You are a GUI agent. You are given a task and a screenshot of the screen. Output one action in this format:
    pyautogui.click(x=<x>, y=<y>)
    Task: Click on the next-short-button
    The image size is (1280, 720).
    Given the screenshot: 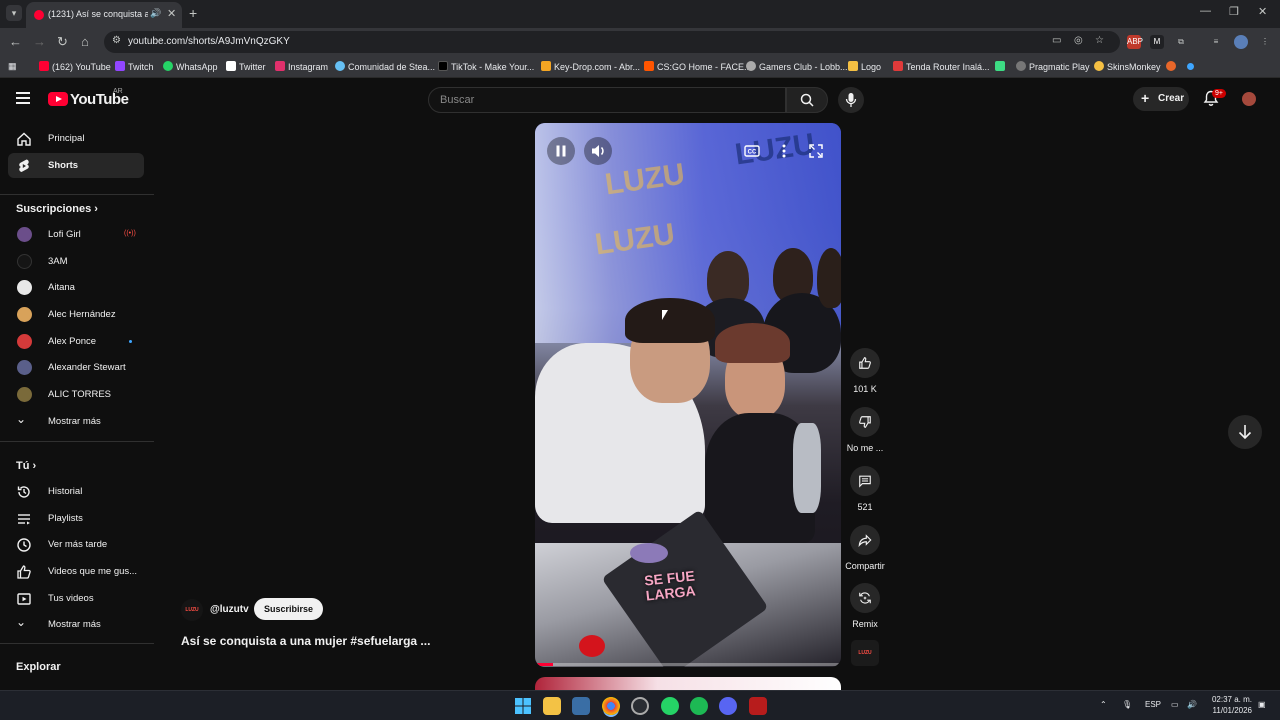 What is the action you would take?
    pyautogui.click(x=1245, y=432)
    